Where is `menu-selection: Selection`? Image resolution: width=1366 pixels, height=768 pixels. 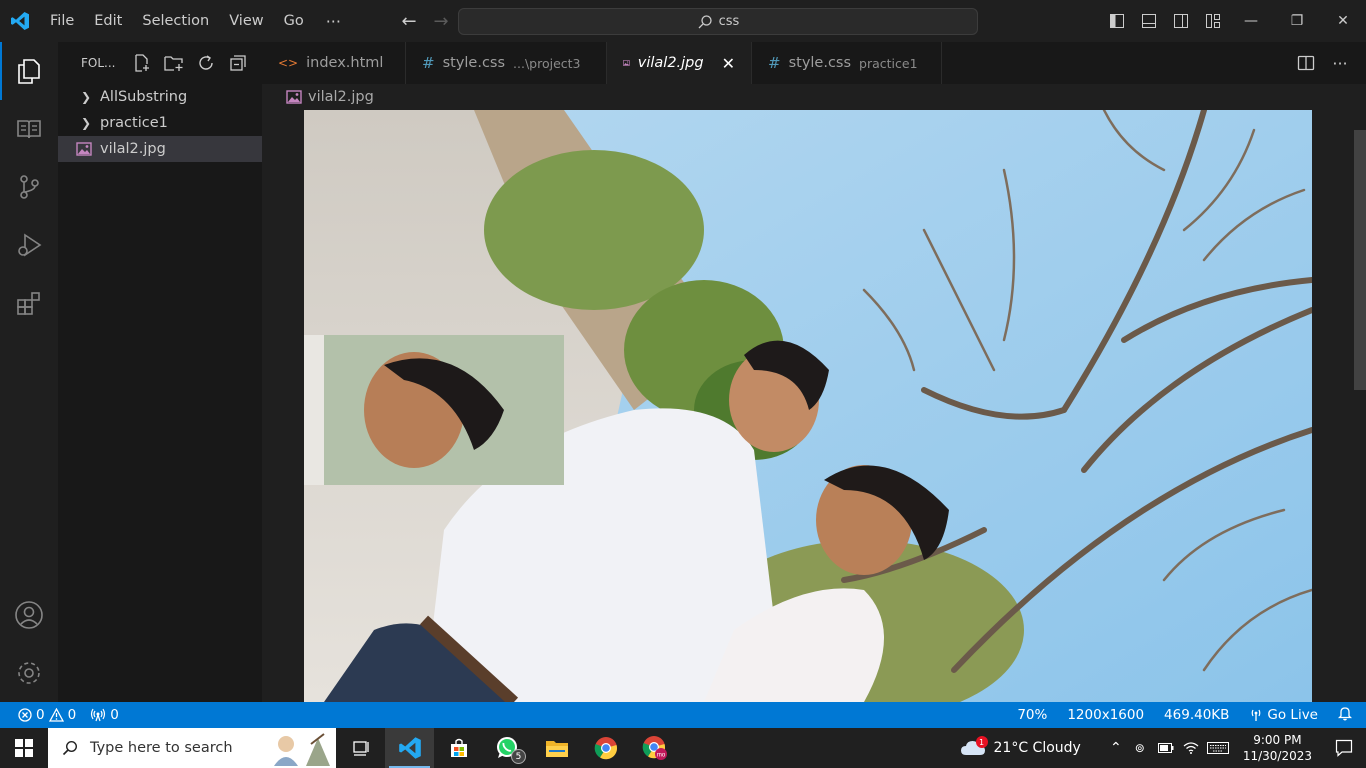
menu-selection: Selection is located at coordinates (175, 21).